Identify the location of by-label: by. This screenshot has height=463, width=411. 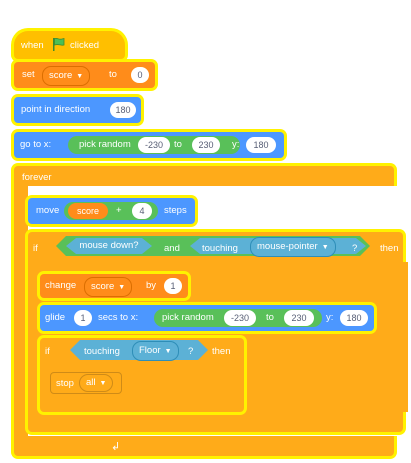
(151, 285).